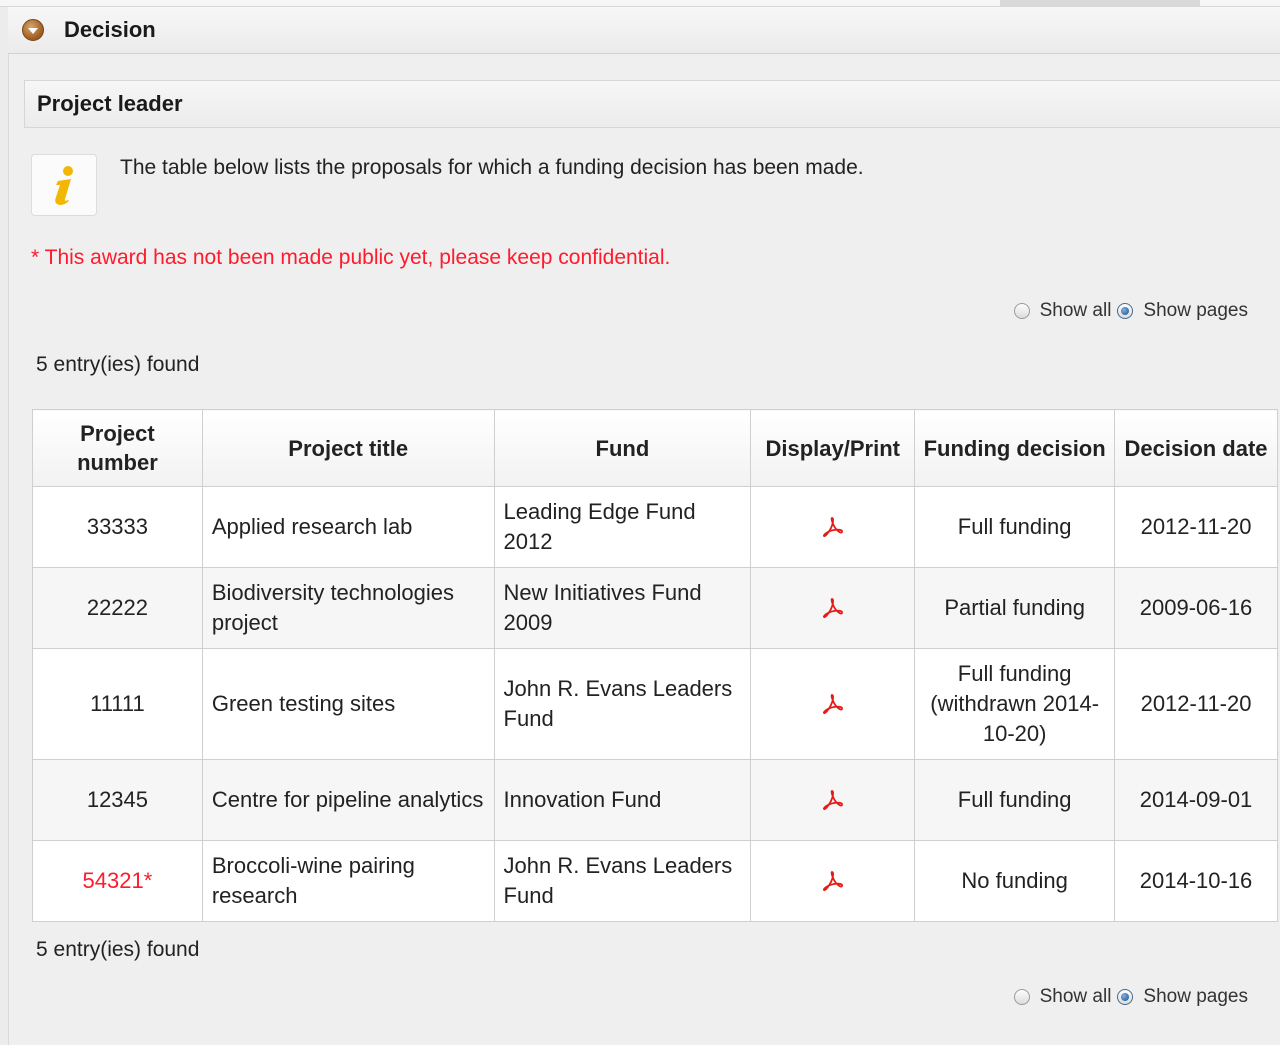  What do you see at coordinates (33, 30) in the screenshot?
I see `collapse-icon` at bounding box center [33, 30].